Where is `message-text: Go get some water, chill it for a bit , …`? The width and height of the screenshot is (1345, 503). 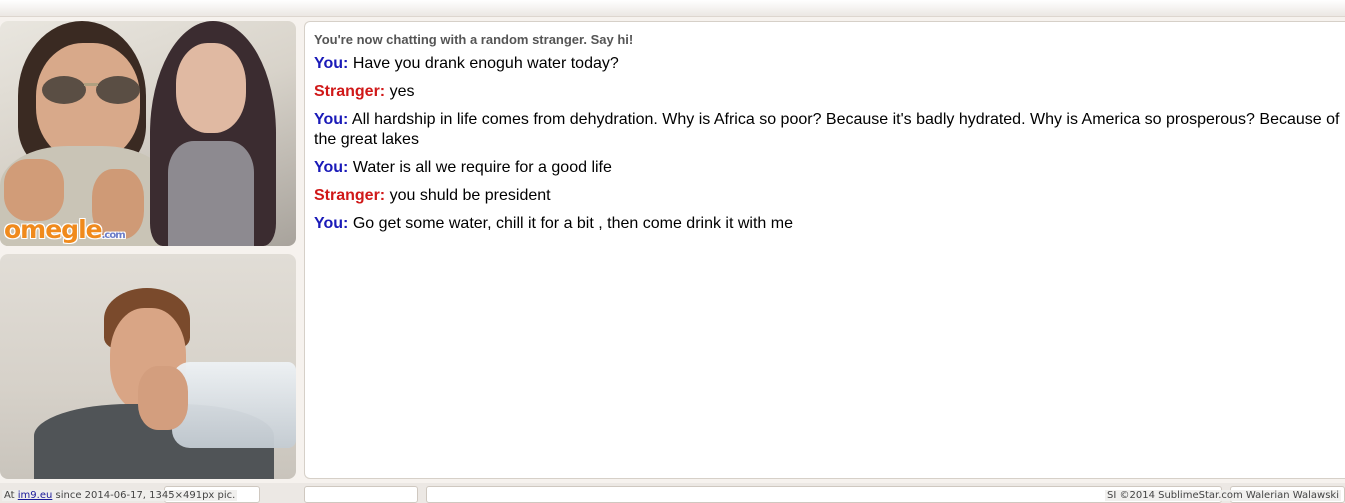 message-text: Go get some water, chill it for a bit , … is located at coordinates (572, 223).